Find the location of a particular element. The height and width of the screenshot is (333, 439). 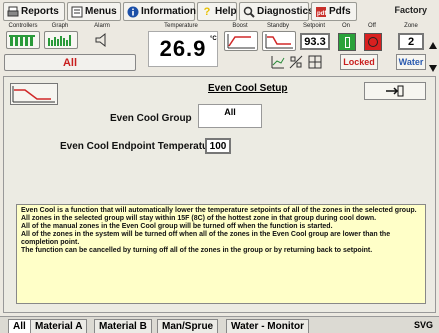

boost-label: Boost is located at coordinates (240, 26).